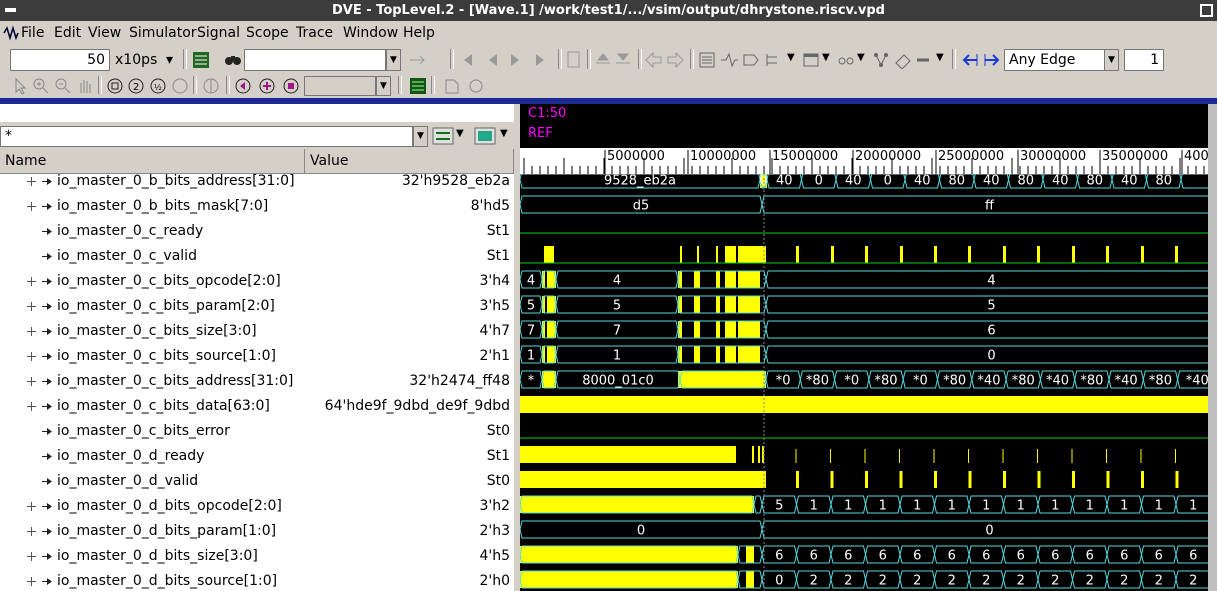 This screenshot has width=1217, height=591. I want to click on zoom-in-icon, so click(41, 86).